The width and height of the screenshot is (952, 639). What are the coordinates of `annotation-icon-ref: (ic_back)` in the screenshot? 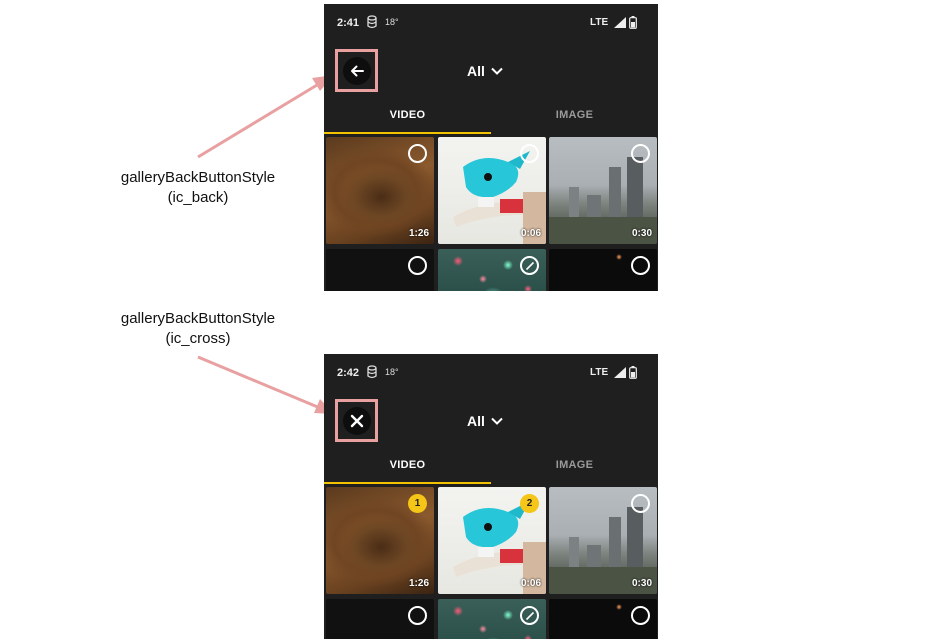 It's located at (198, 197).